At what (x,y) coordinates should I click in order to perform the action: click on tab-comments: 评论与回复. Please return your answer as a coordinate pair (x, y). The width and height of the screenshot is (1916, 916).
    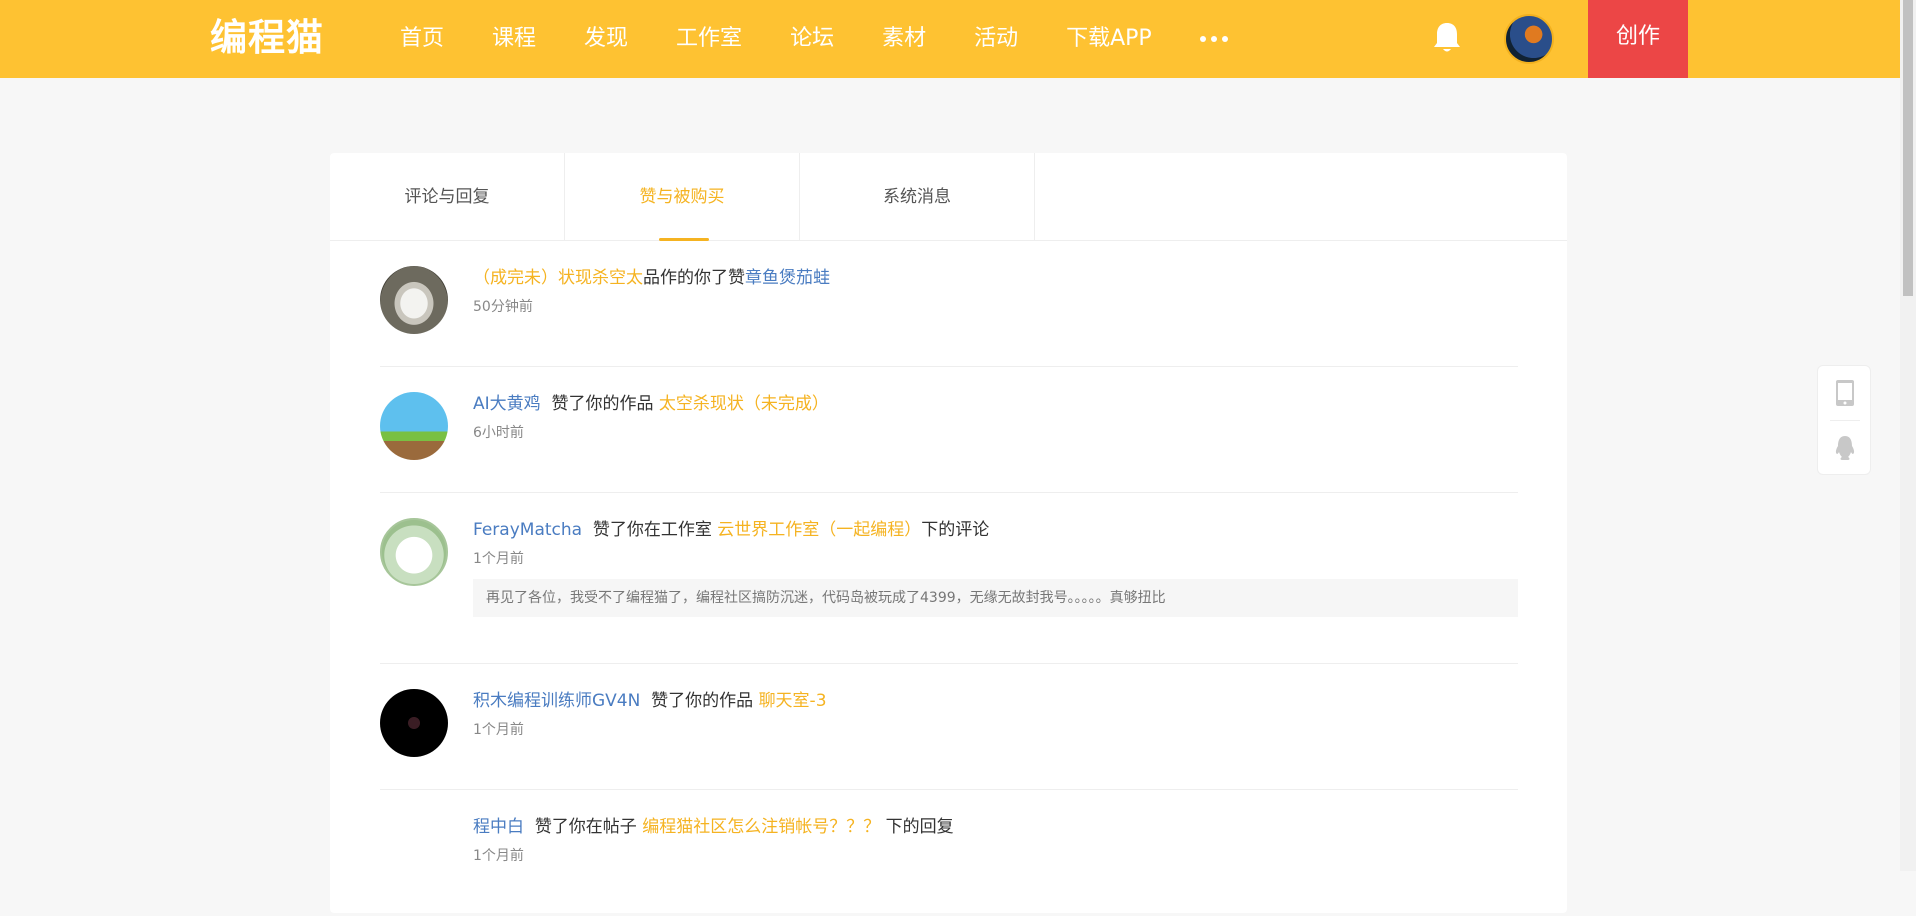
    Looking at the image, I should click on (447, 197).